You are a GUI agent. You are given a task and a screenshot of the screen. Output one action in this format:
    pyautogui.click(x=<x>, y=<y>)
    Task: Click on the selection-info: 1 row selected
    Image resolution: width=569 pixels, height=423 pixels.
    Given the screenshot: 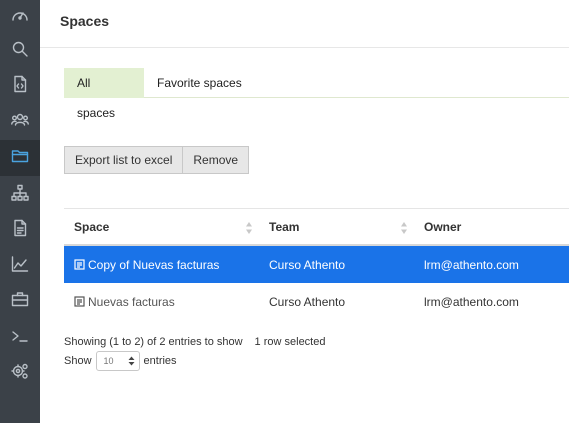 What is the action you would take?
    pyautogui.click(x=290, y=342)
    